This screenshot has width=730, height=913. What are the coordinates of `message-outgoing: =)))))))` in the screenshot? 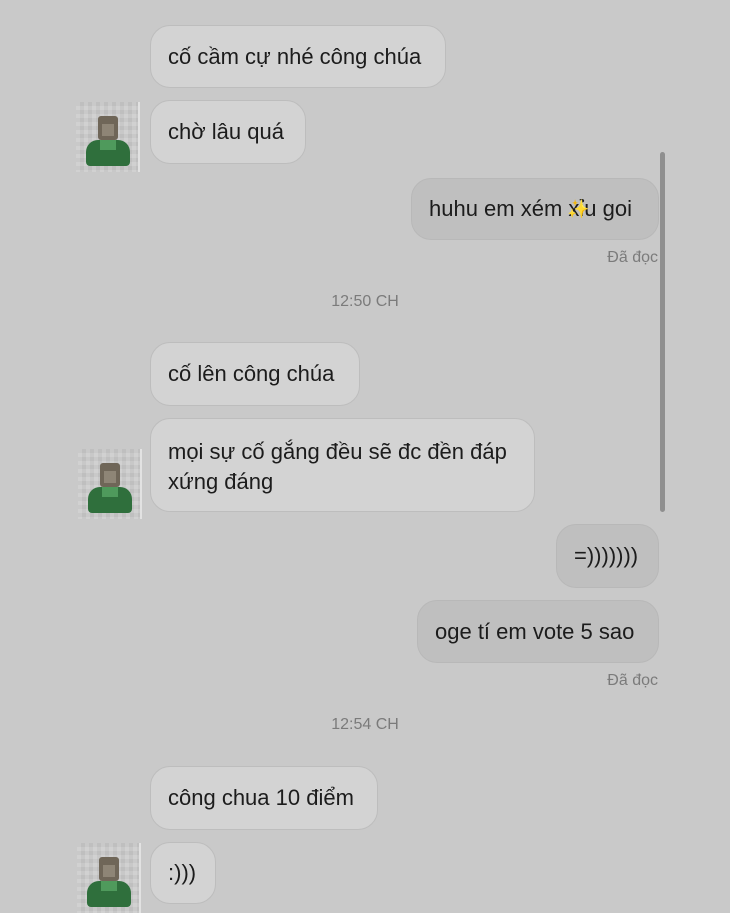 It's located at (607, 556).